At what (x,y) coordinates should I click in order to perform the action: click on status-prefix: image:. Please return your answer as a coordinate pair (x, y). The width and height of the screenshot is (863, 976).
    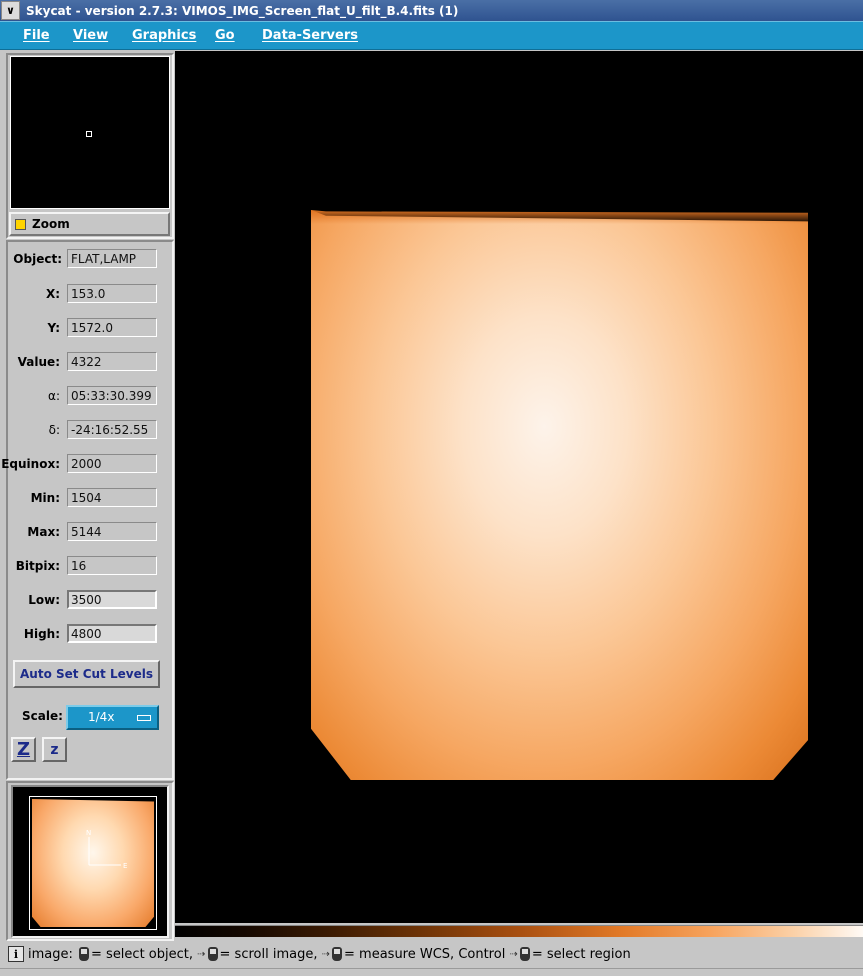
    Looking at the image, I should click on (50, 954).